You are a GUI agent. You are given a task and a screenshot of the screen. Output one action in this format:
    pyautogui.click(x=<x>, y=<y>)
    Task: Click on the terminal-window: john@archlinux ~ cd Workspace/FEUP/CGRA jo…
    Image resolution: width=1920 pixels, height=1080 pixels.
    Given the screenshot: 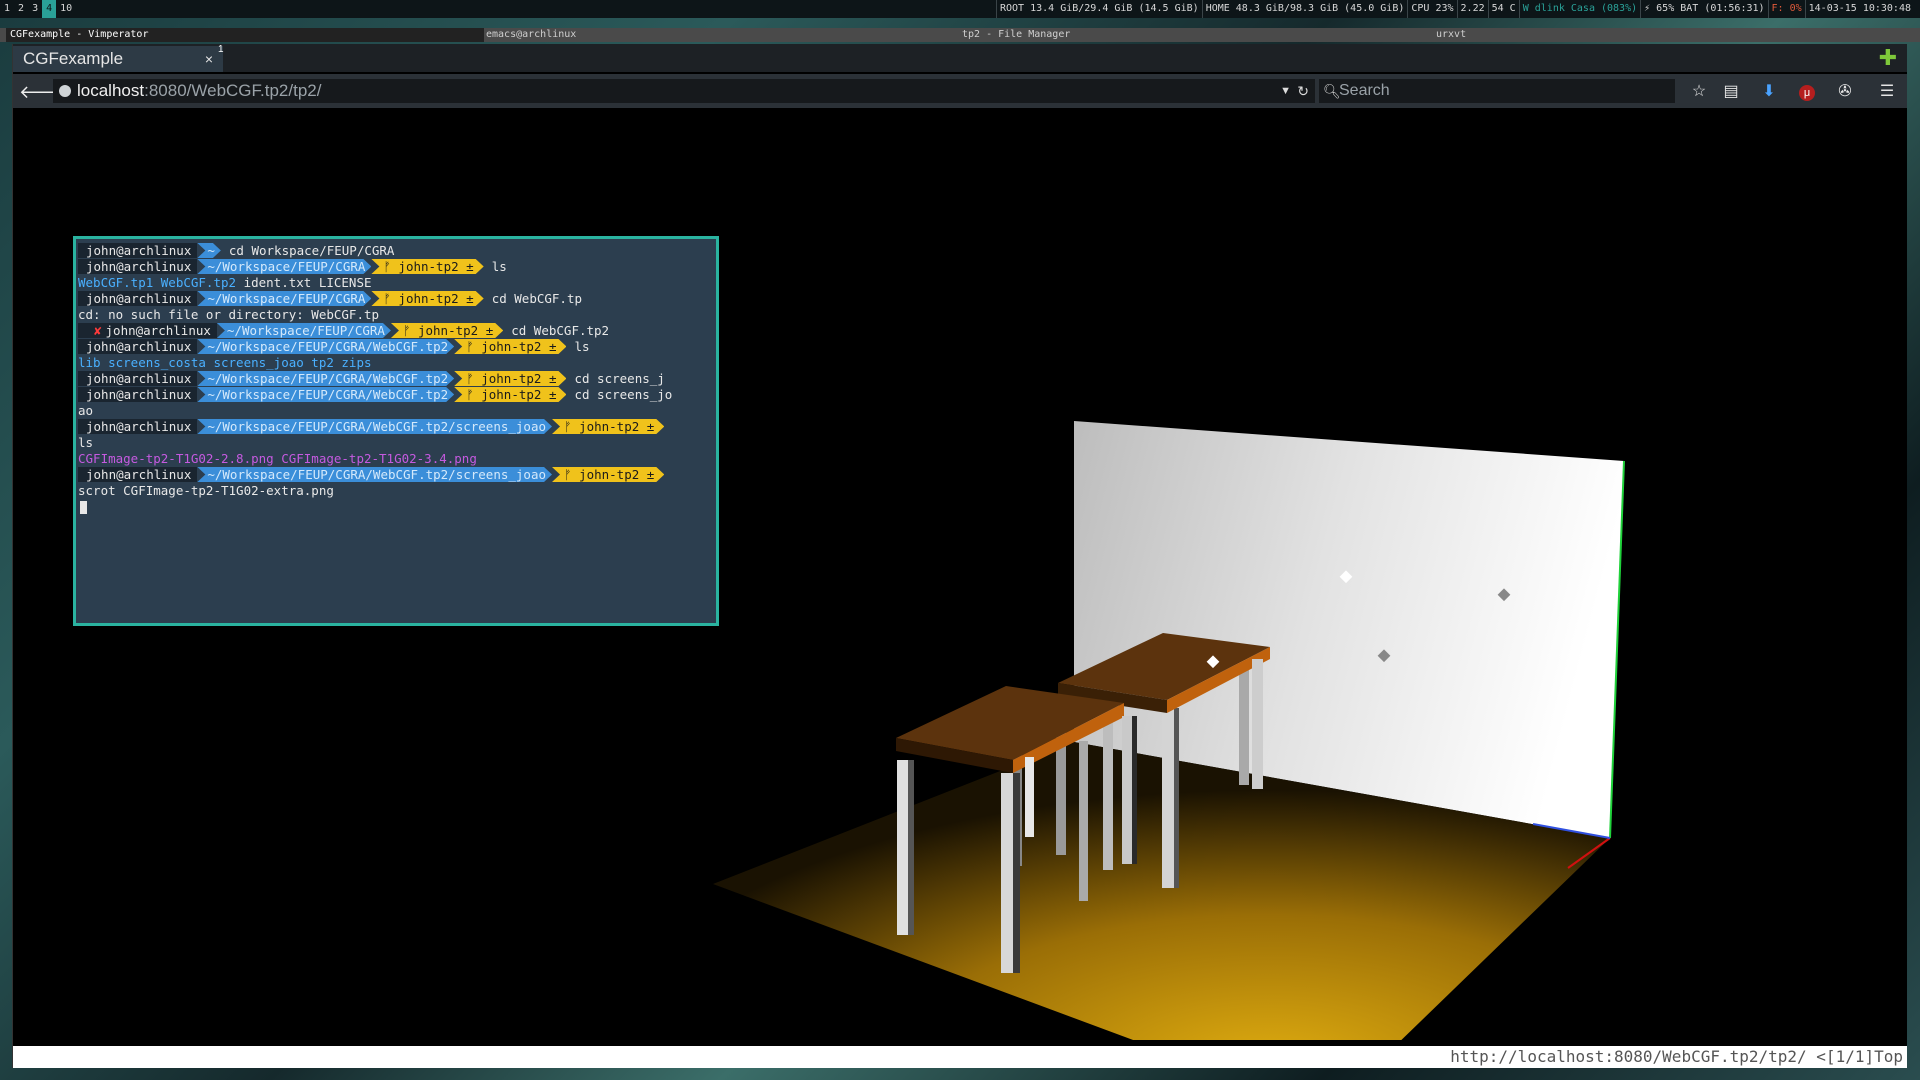 What is the action you would take?
    pyautogui.click(x=396, y=431)
    